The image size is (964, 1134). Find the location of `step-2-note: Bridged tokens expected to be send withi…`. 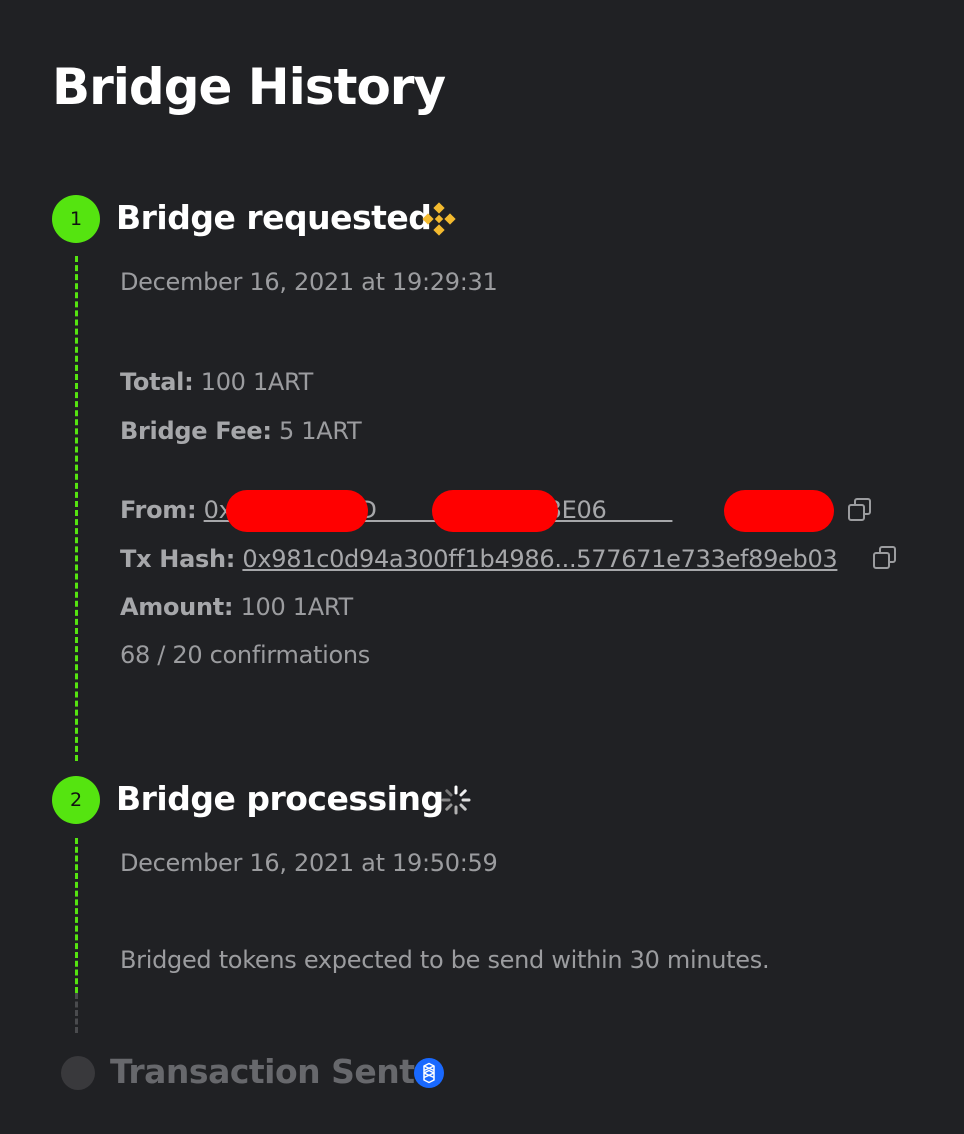

step-2-note: Bridged tokens expected to be send withi… is located at coordinates (445, 960).